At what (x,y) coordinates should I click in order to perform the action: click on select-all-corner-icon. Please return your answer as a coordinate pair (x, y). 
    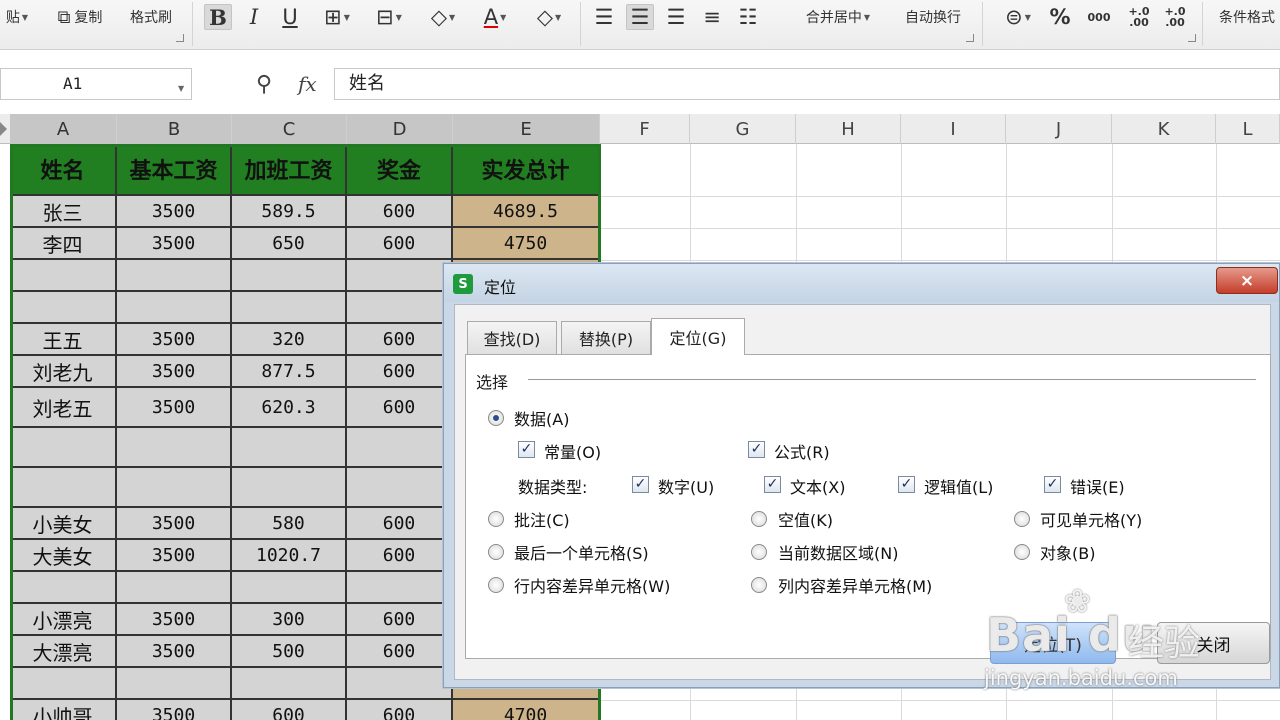
    Looking at the image, I should click on (3, 129).